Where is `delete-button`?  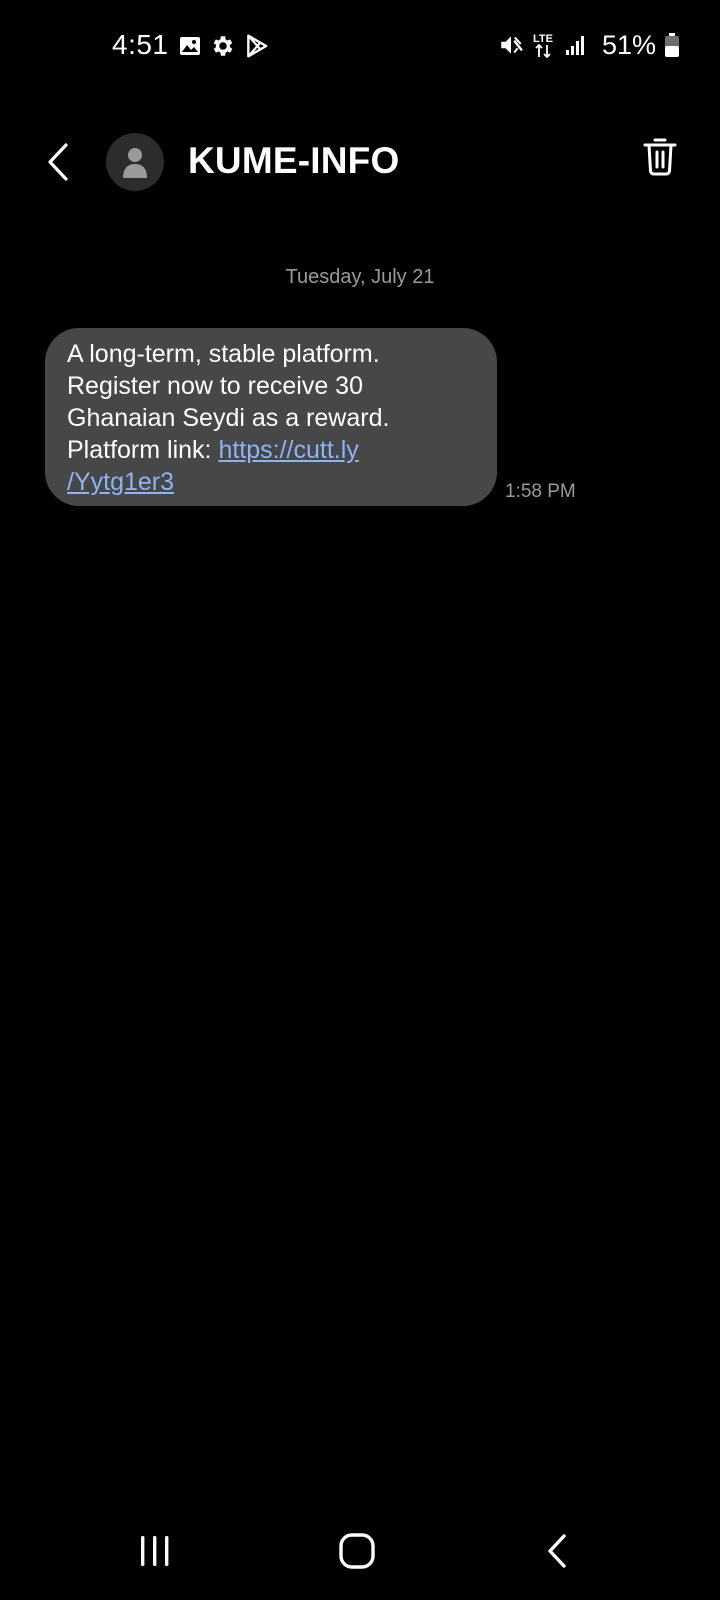 delete-button is located at coordinates (660, 156).